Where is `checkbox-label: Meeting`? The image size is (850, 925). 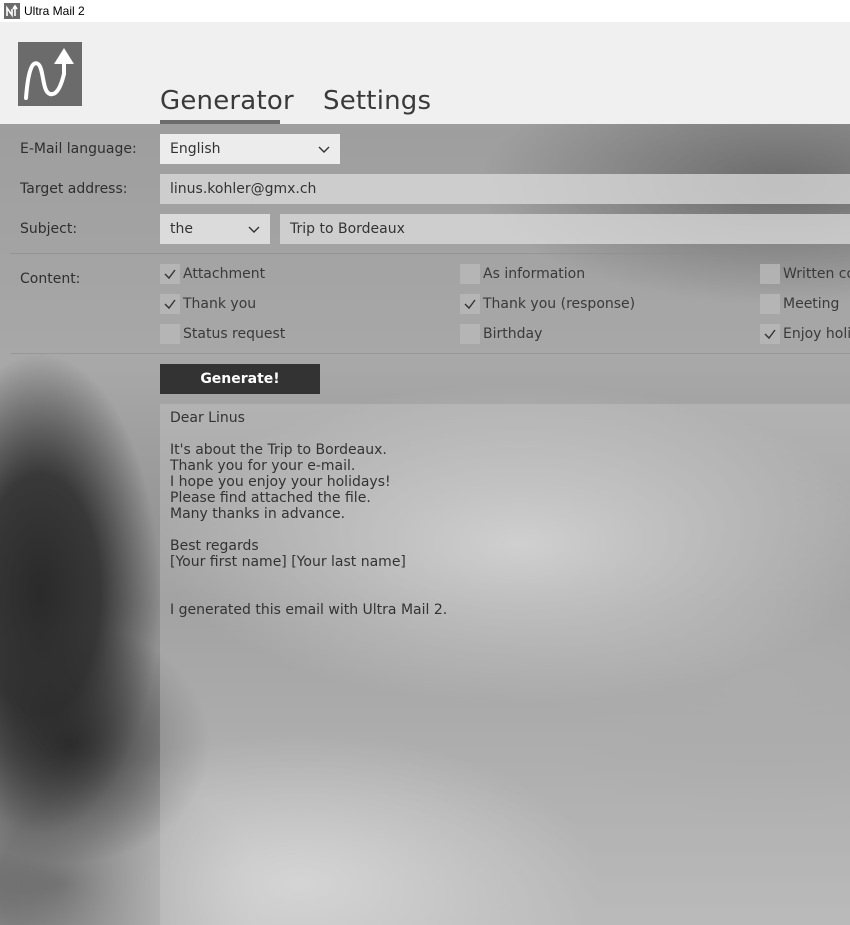
checkbox-label: Meeting is located at coordinates (811, 304).